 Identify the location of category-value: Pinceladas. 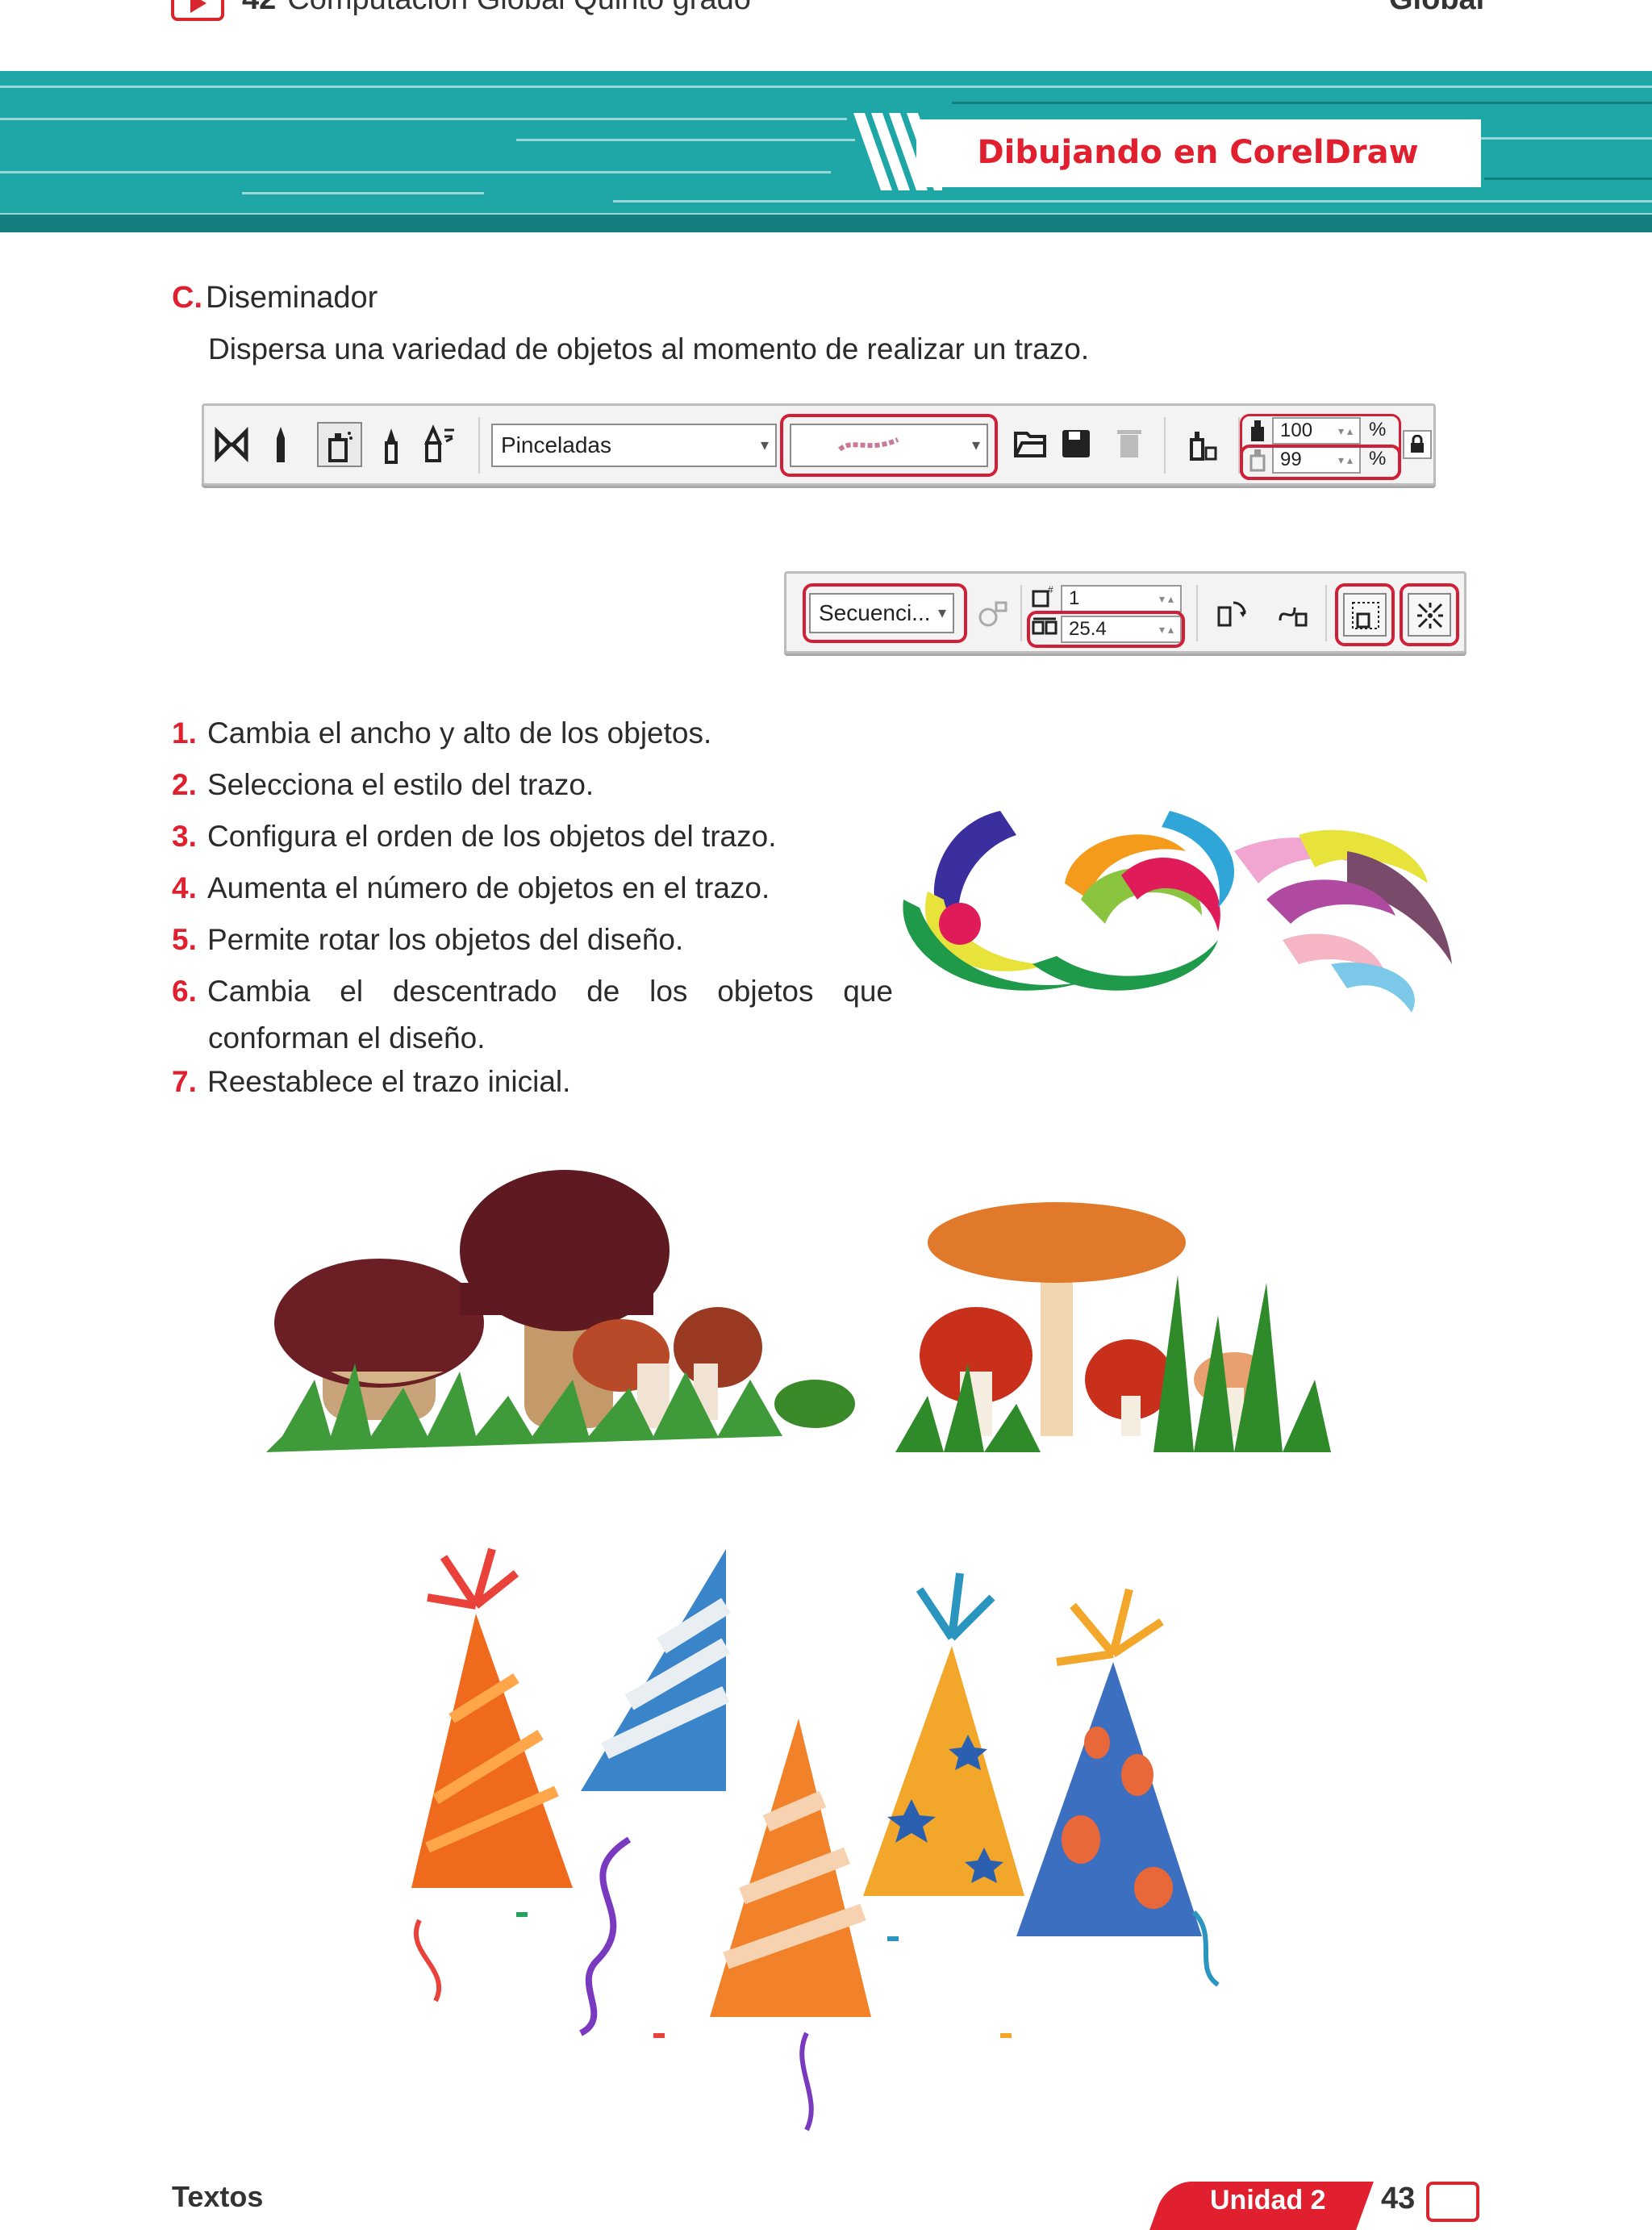
(556, 444).